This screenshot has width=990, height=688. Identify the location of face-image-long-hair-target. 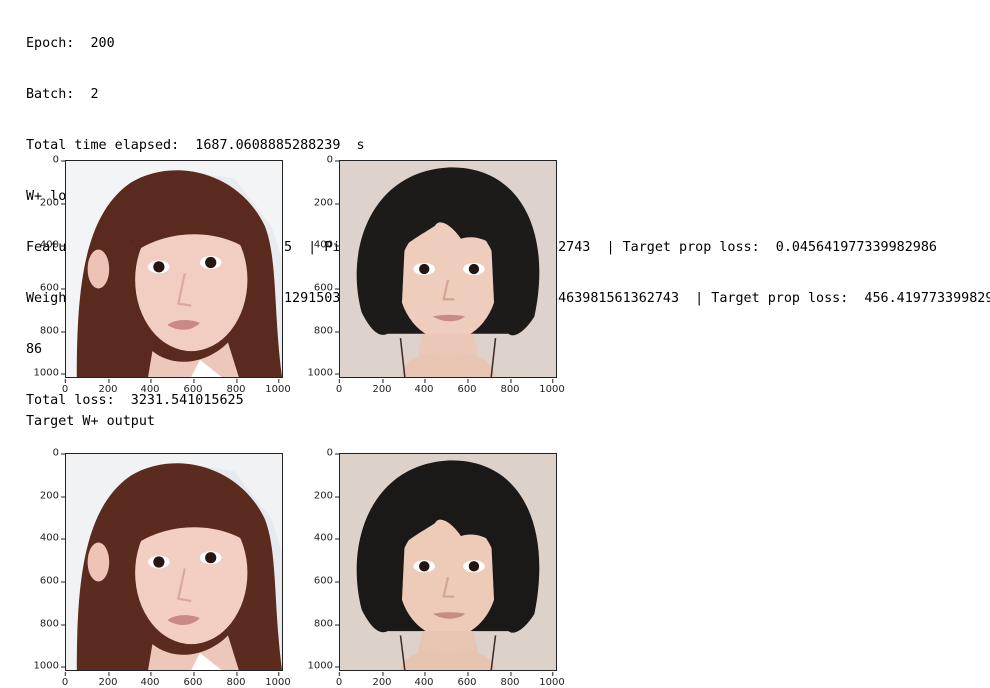
(174, 562).